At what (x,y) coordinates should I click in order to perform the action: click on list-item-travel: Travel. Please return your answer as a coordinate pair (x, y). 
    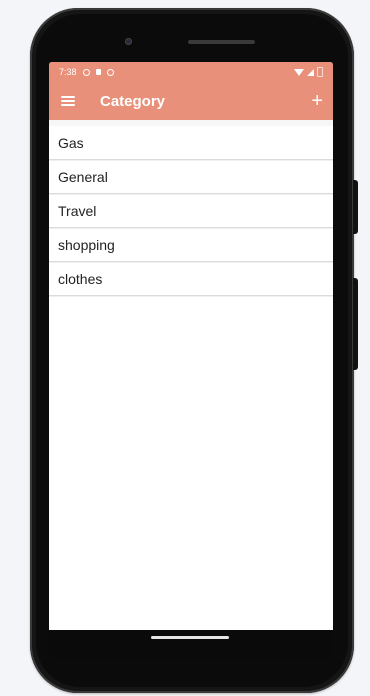
    Looking at the image, I should click on (191, 211).